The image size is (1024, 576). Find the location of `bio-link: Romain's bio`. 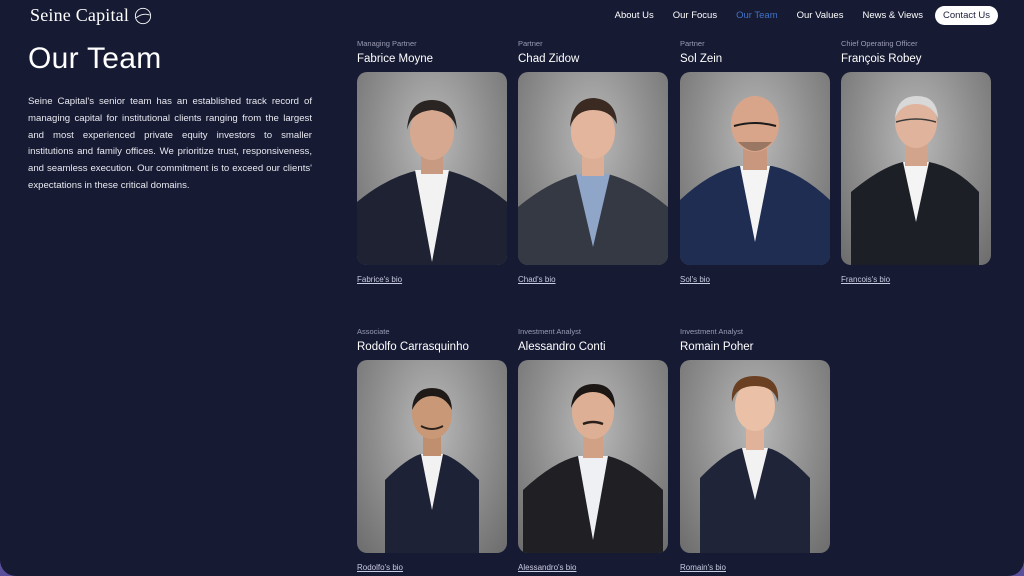

bio-link: Romain's bio is located at coordinates (703, 567).